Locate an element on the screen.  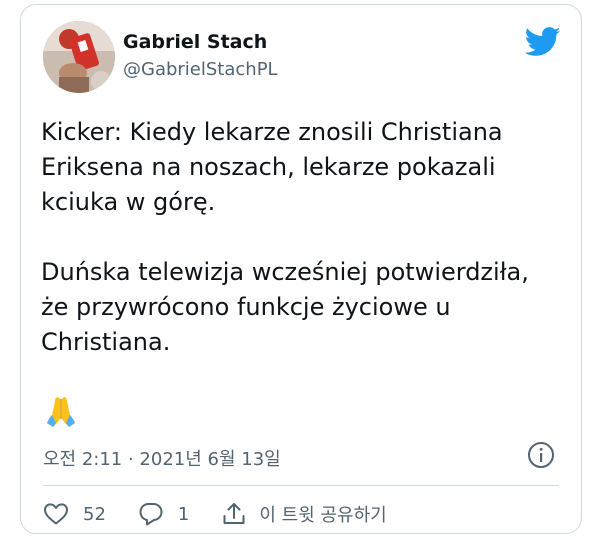
author-handle: @GabrielStachPL is located at coordinates (200, 69).